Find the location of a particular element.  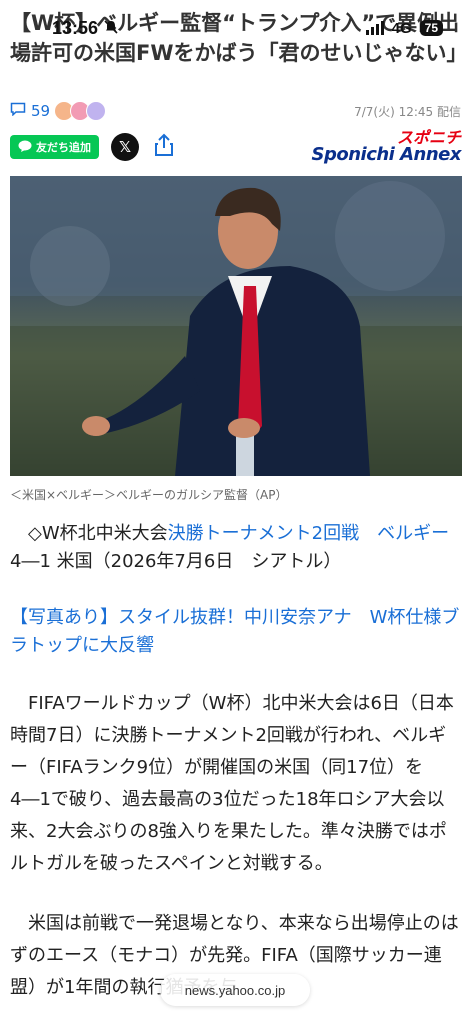

share-button is located at coordinates (164, 147).